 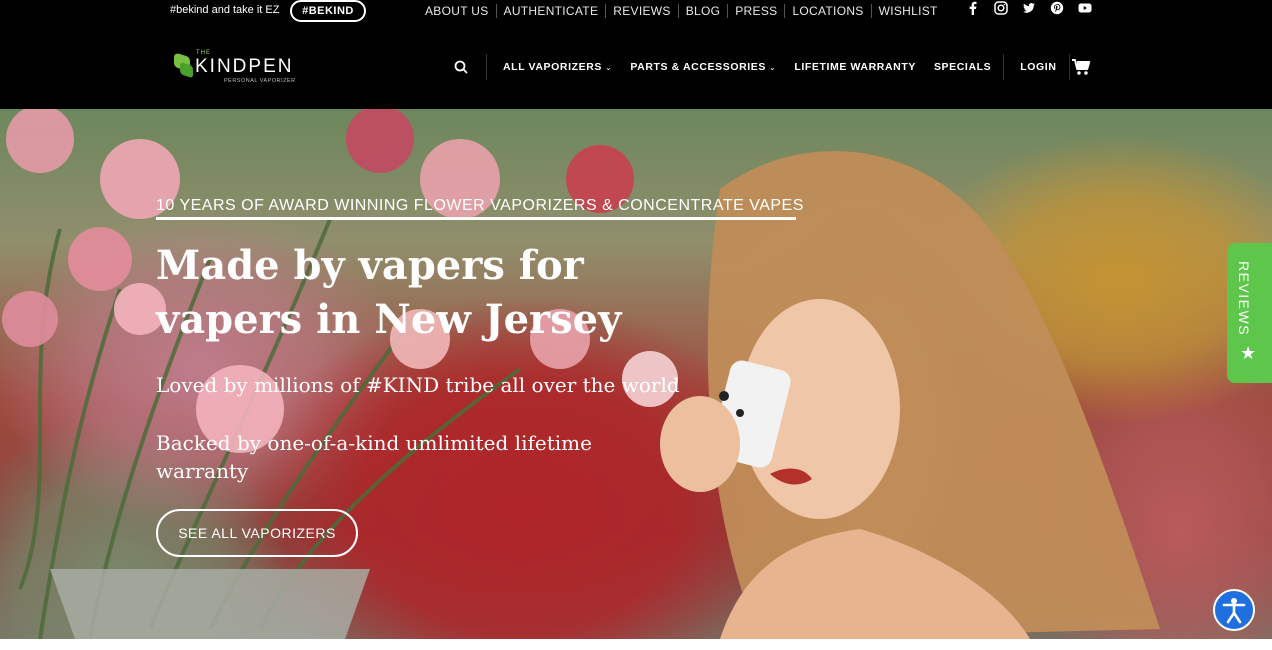 I want to click on top-link-press: PRESS, so click(x=755, y=11).